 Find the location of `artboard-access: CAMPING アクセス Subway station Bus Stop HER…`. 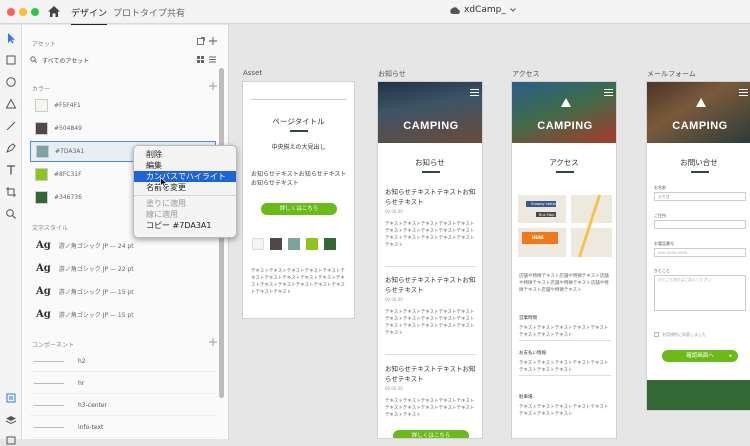

artboard-access: CAMPING アクセス Subway station Bus Stop HER… is located at coordinates (564, 260).